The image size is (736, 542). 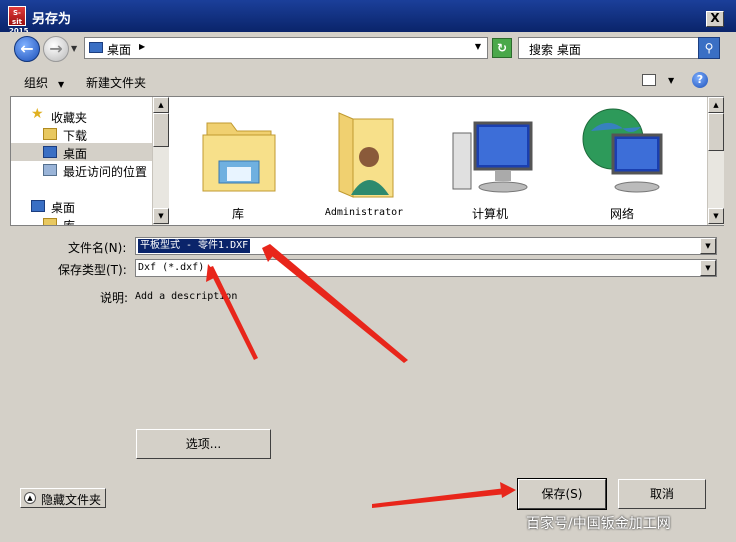 What do you see at coordinates (598, 524) in the screenshot?
I see `watermark: 百家号/中国钣金加工网` at bounding box center [598, 524].